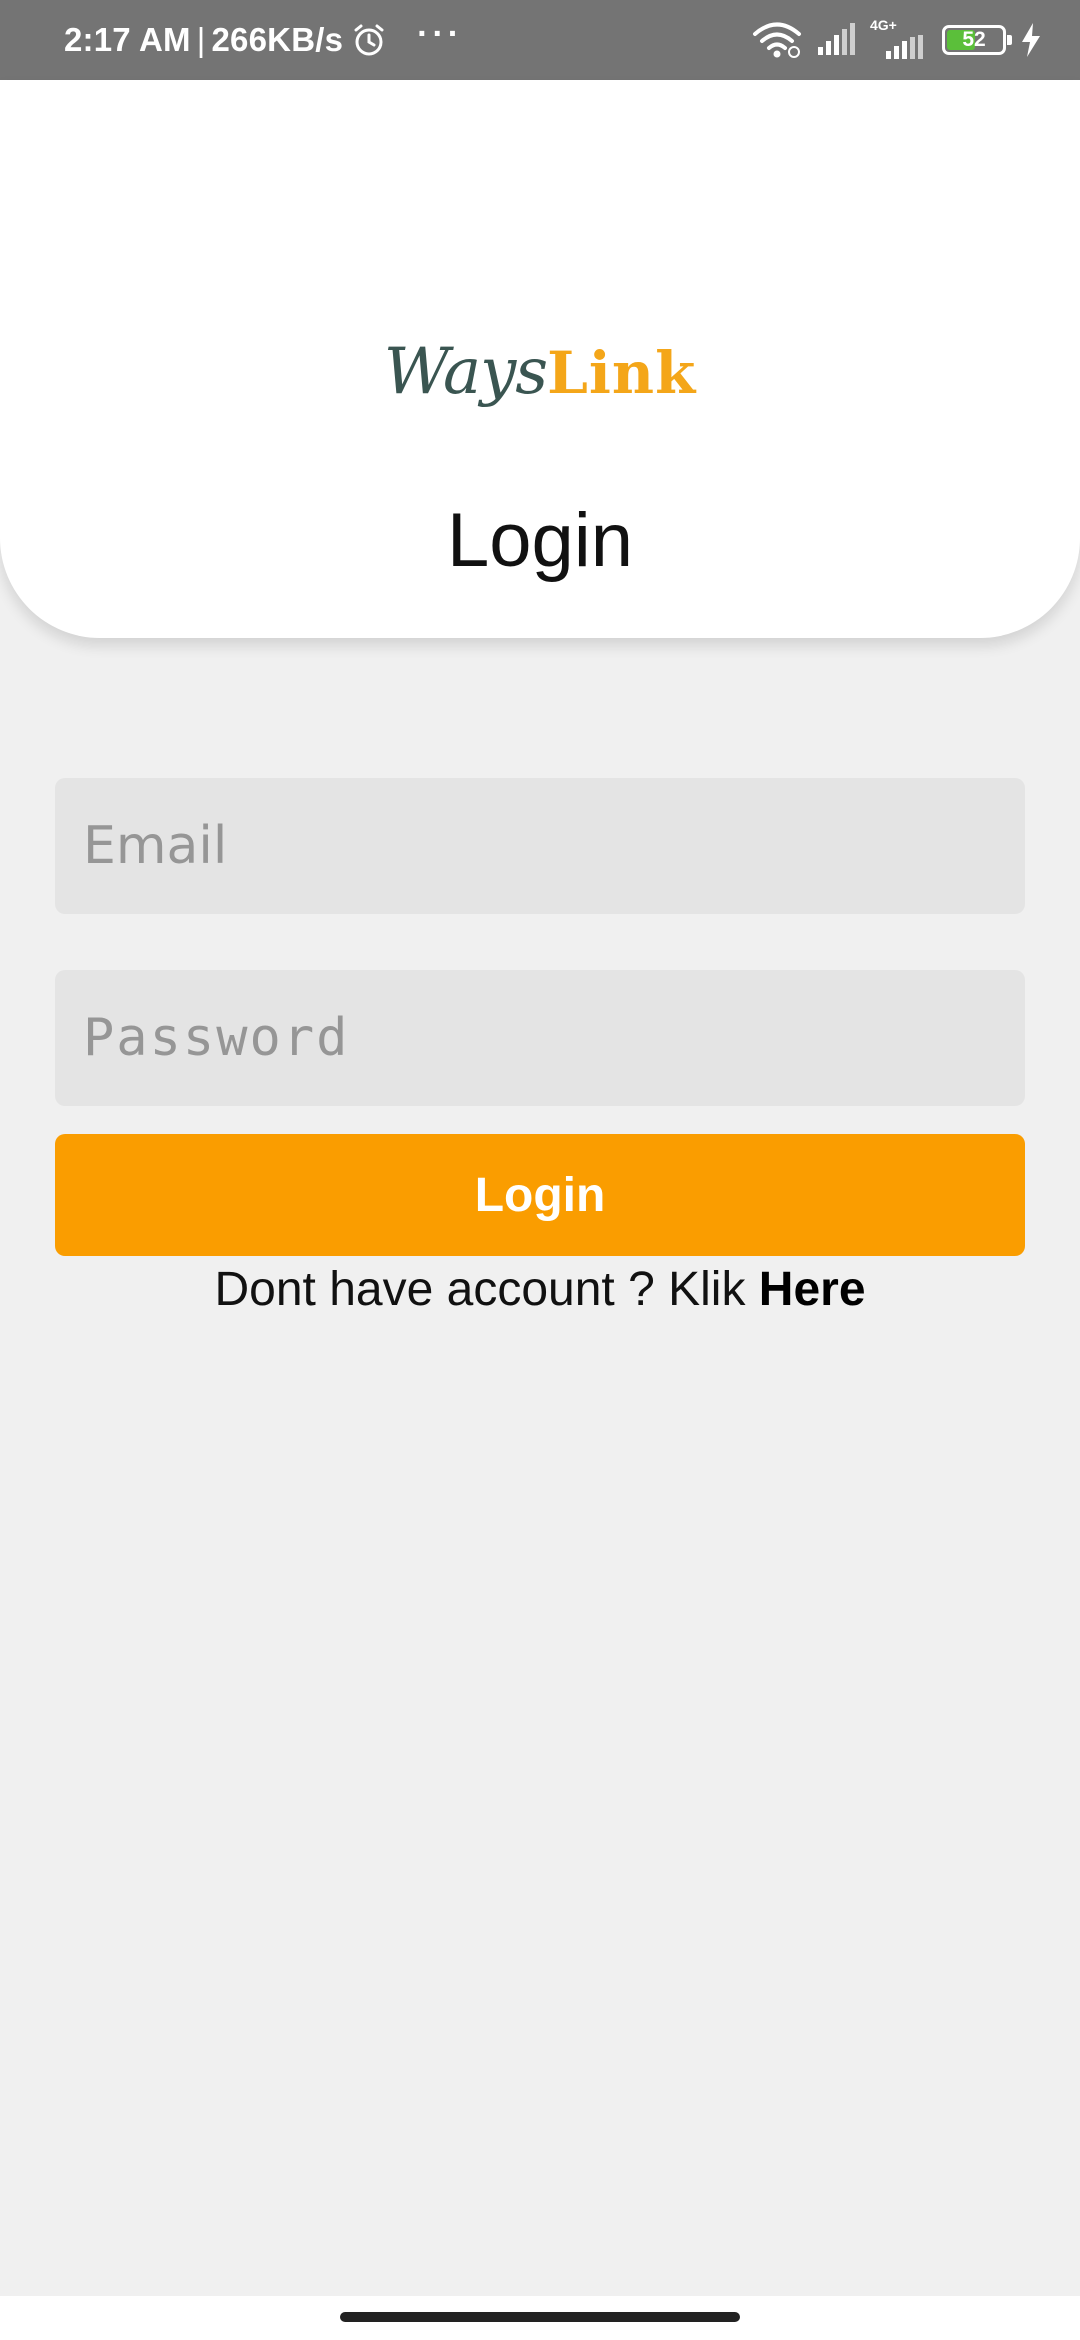 This screenshot has width=1080, height=2340. Describe the element at coordinates (127, 39) in the screenshot. I see `status-time: 2:17 AM` at that location.